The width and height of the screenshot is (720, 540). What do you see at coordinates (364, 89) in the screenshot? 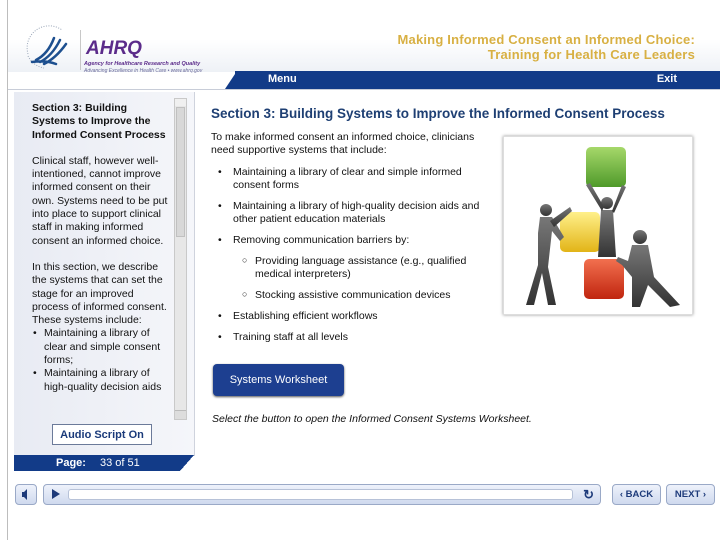
I see `navbar-divider` at bounding box center [364, 89].